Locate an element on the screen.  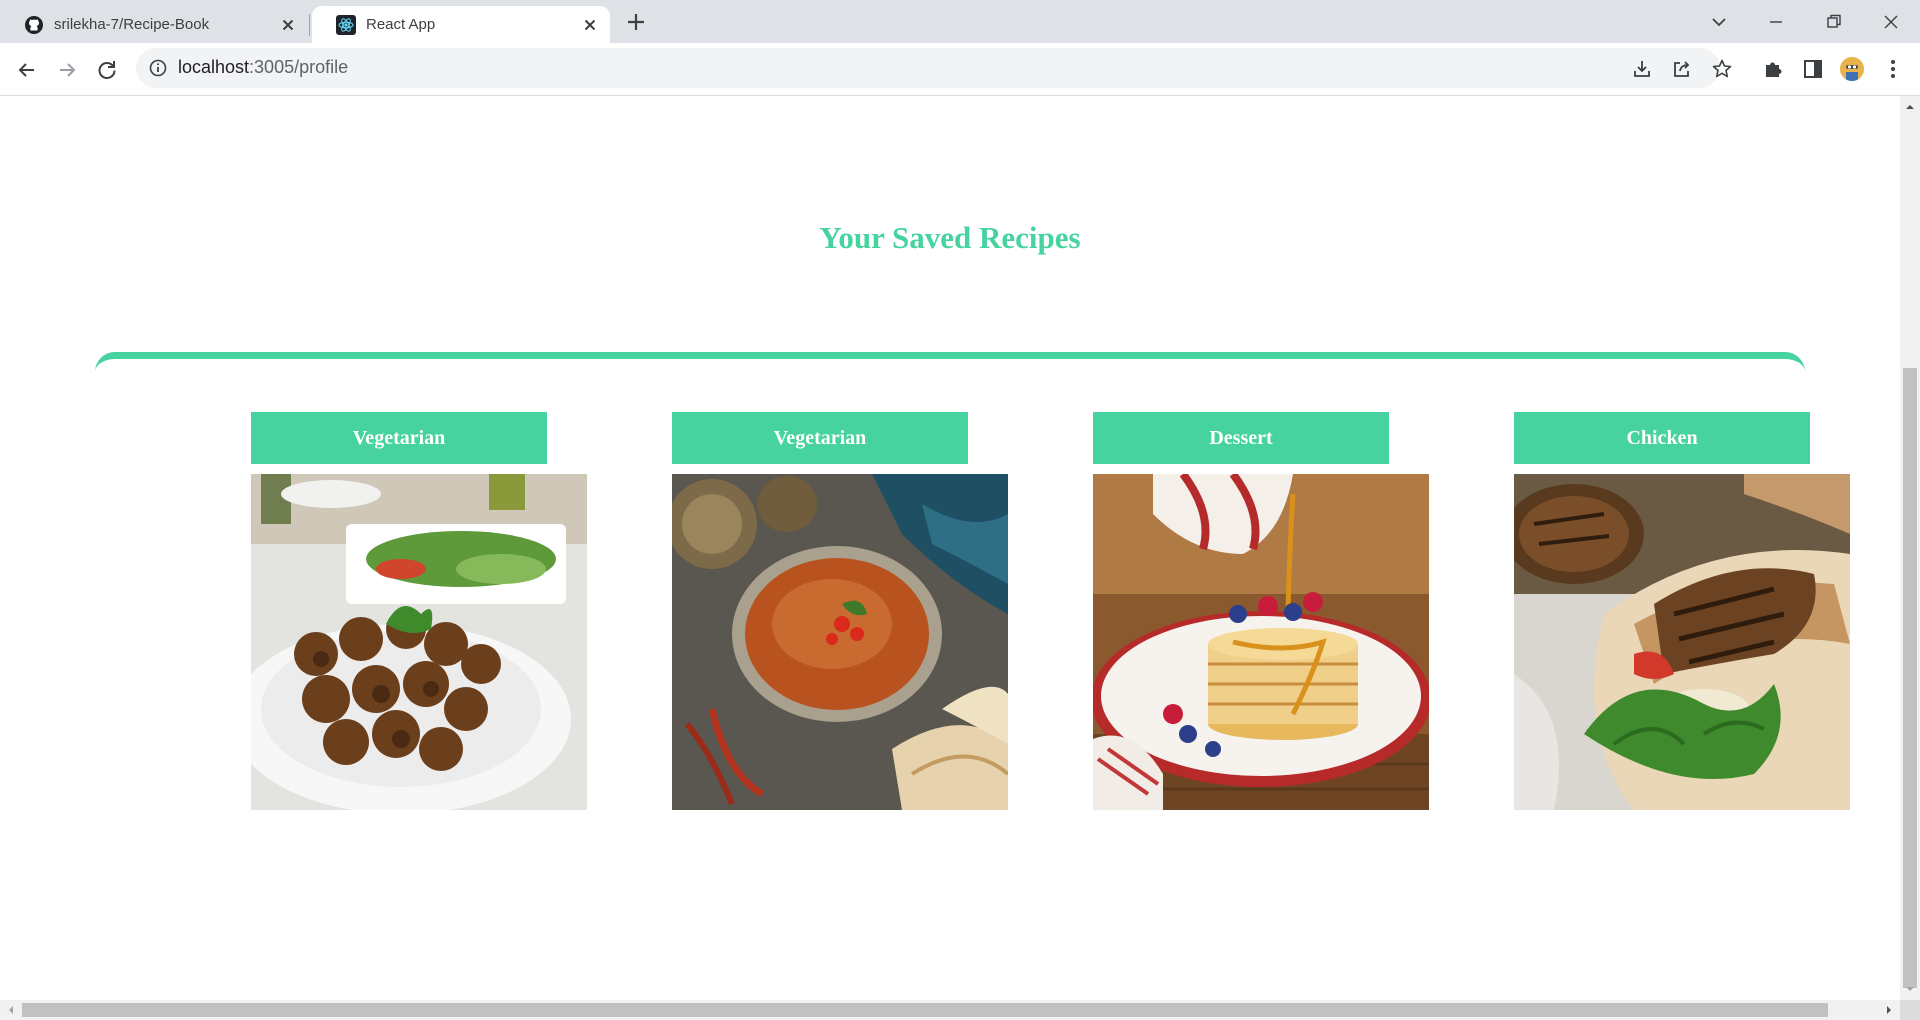
tab-separator is located at coordinates (309, 25).